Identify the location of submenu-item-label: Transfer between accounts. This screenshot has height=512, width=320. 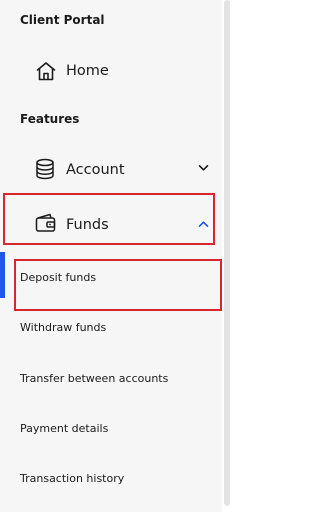
(94, 378).